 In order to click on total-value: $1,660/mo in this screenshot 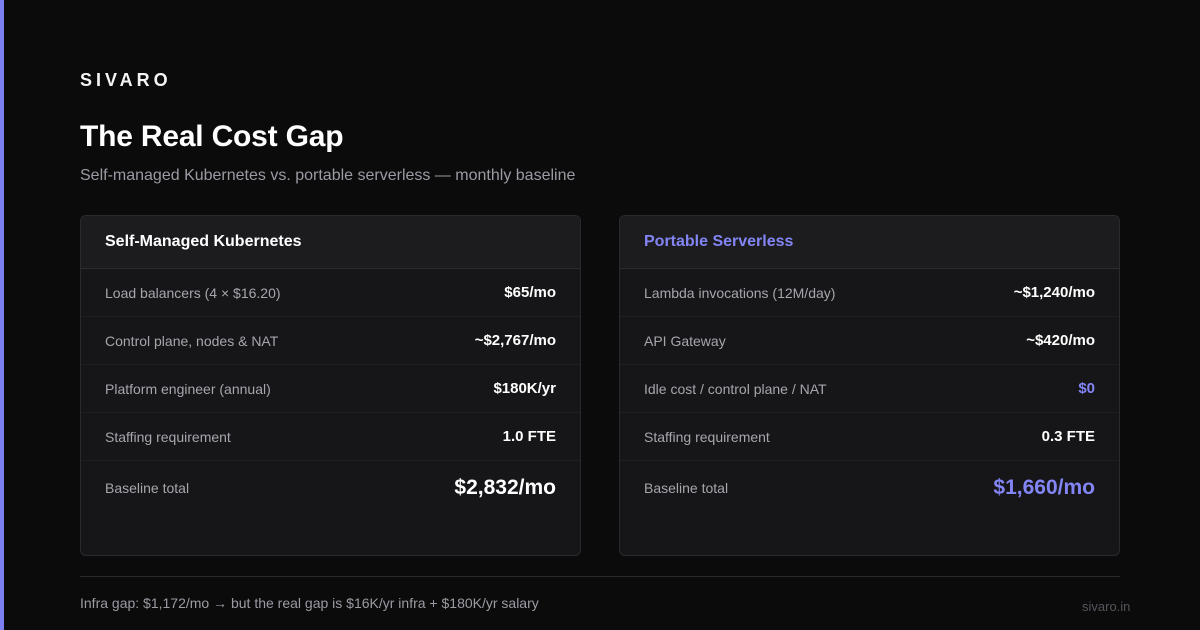, I will do `click(1044, 487)`.